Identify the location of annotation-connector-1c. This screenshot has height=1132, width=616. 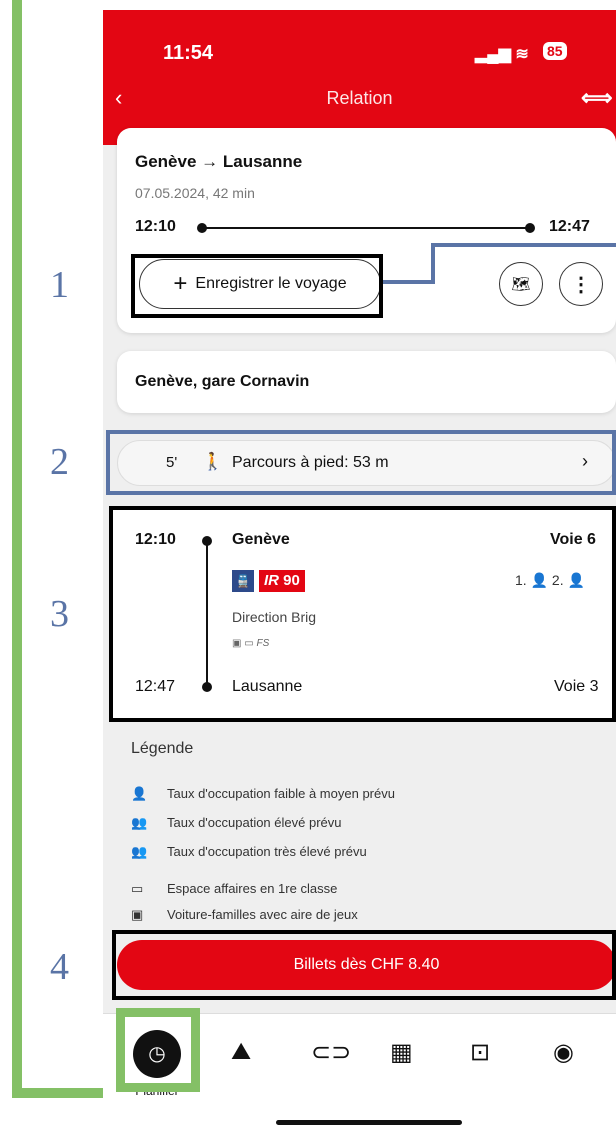
(523, 245).